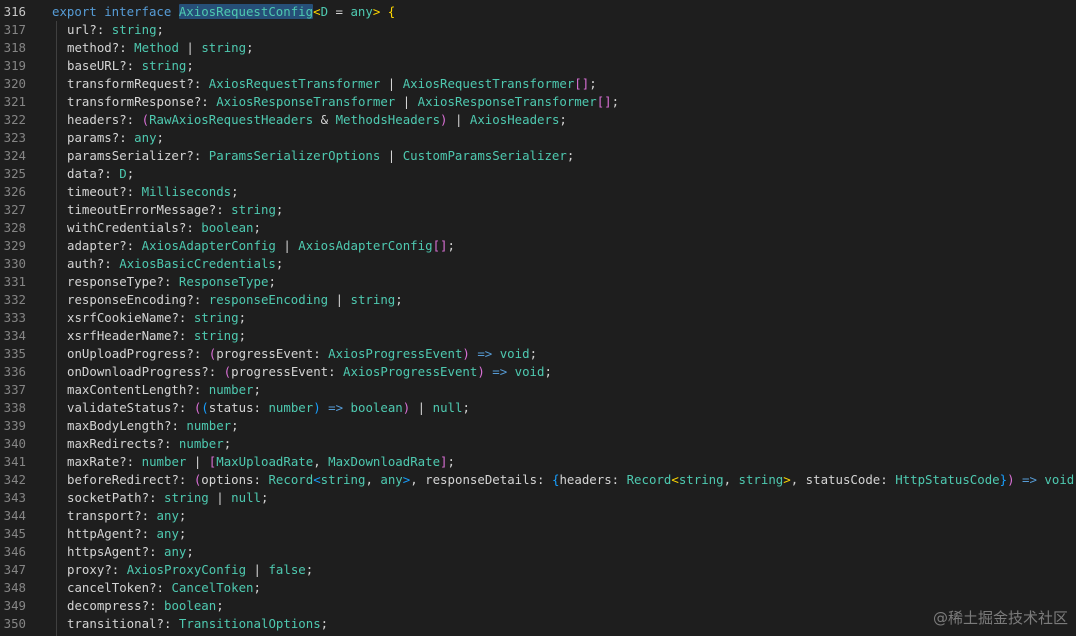  What do you see at coordinates (538, 606) in the screenshot?
I see `code-line: 349 decompress?: boolean;` at bounding box center [538, 606].